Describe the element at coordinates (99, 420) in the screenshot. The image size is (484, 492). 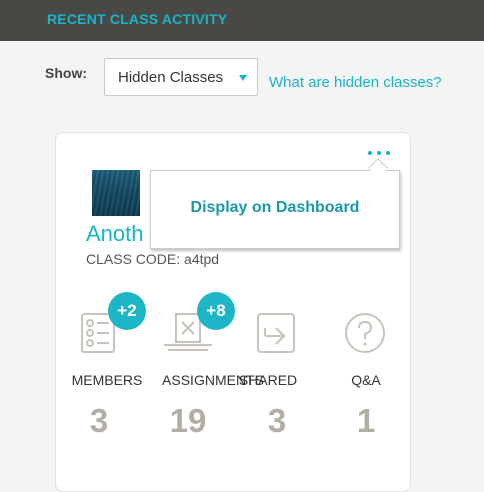
I see `members-count: 3` at that location.